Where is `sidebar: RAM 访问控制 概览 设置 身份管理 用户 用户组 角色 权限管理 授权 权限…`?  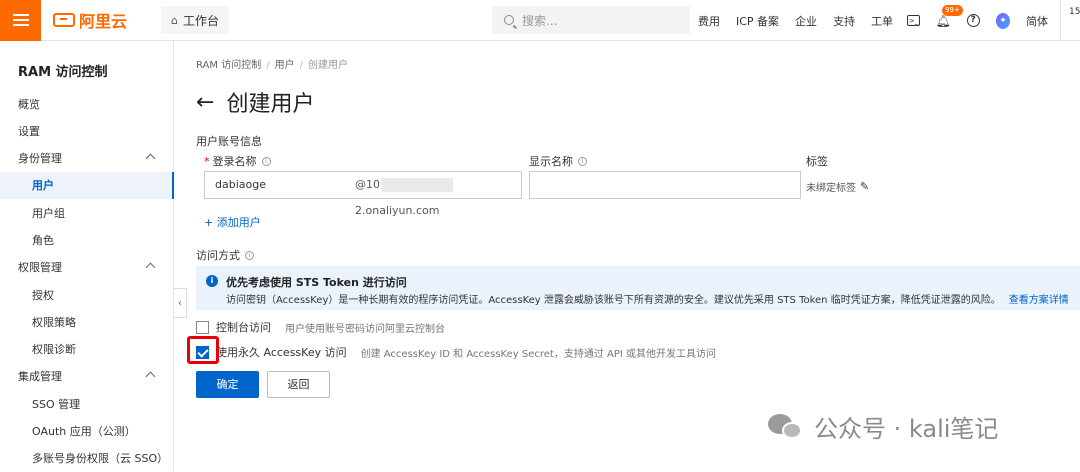
sidebar: RAM 访问控制 概览 设置 身份管理 用户 用户组 角色 权限管理 授权 权限… is located at coordinates (87, 256).